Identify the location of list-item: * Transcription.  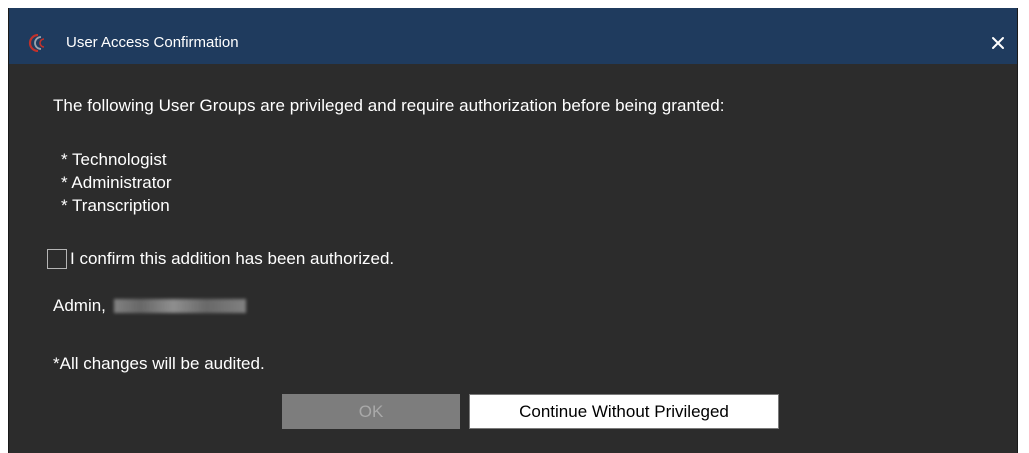
(115, 205).